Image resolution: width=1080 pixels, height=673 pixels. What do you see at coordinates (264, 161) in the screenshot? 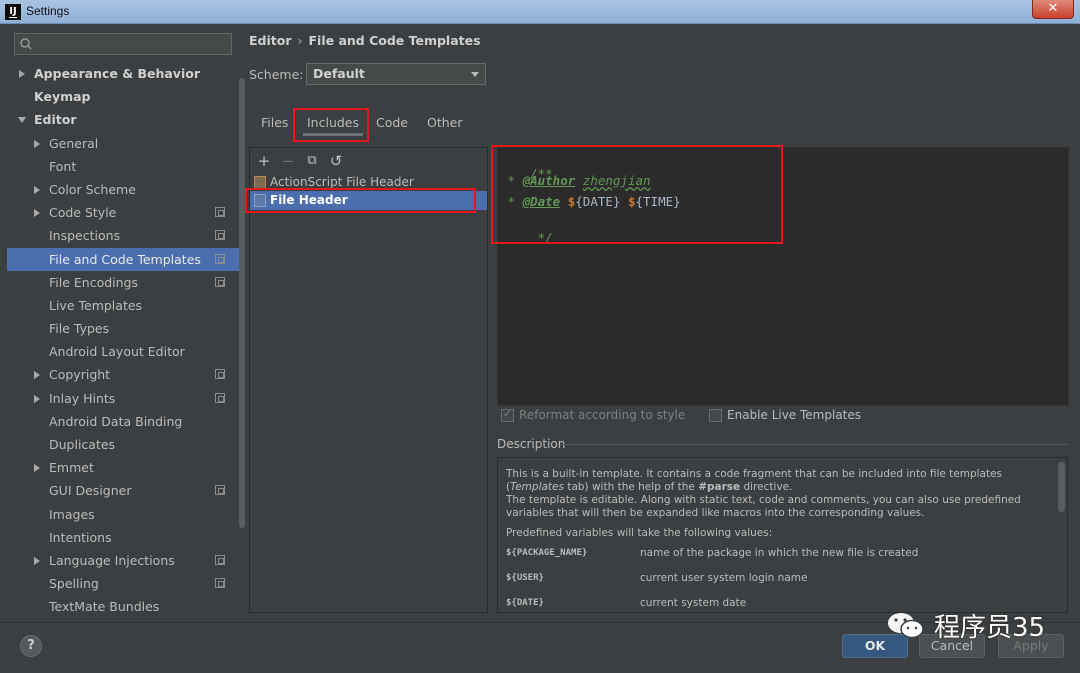
I see `add-icon: +` at bounding box center [264, 161].